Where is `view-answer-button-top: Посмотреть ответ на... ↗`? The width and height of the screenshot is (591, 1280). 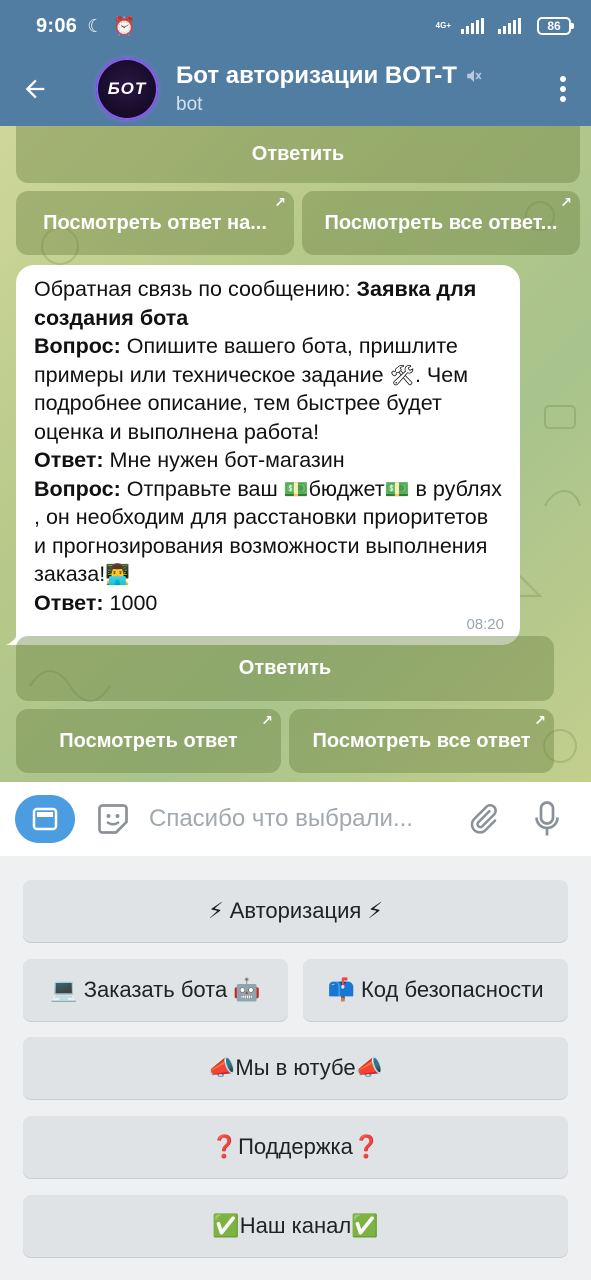
view-answer-button-top: Посмотреть ответ на... ↗ is located at coordinates (155, 223).